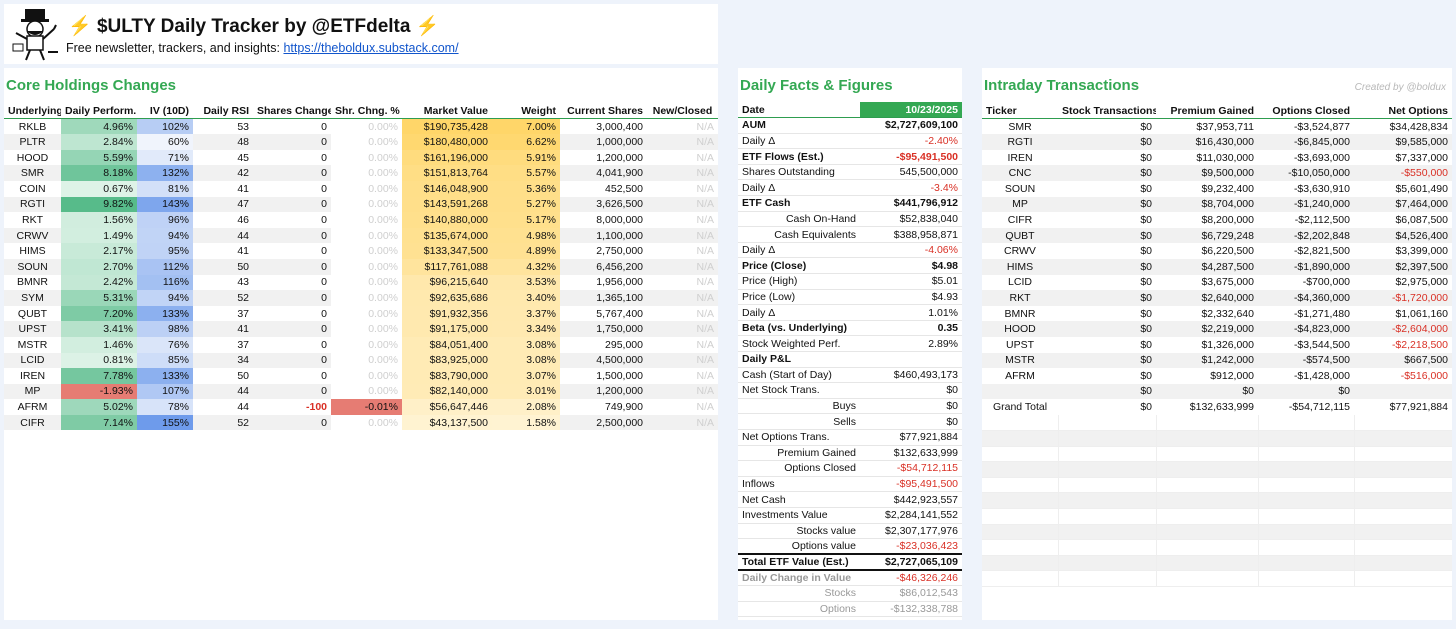 Image resolution: width=1456 pixels, height=629 pixels. What do you see at coordinates (850, 188) in the screenshot?
I see `facts-row: Daily Δ -3.4%` at bounding box center [850, 188].